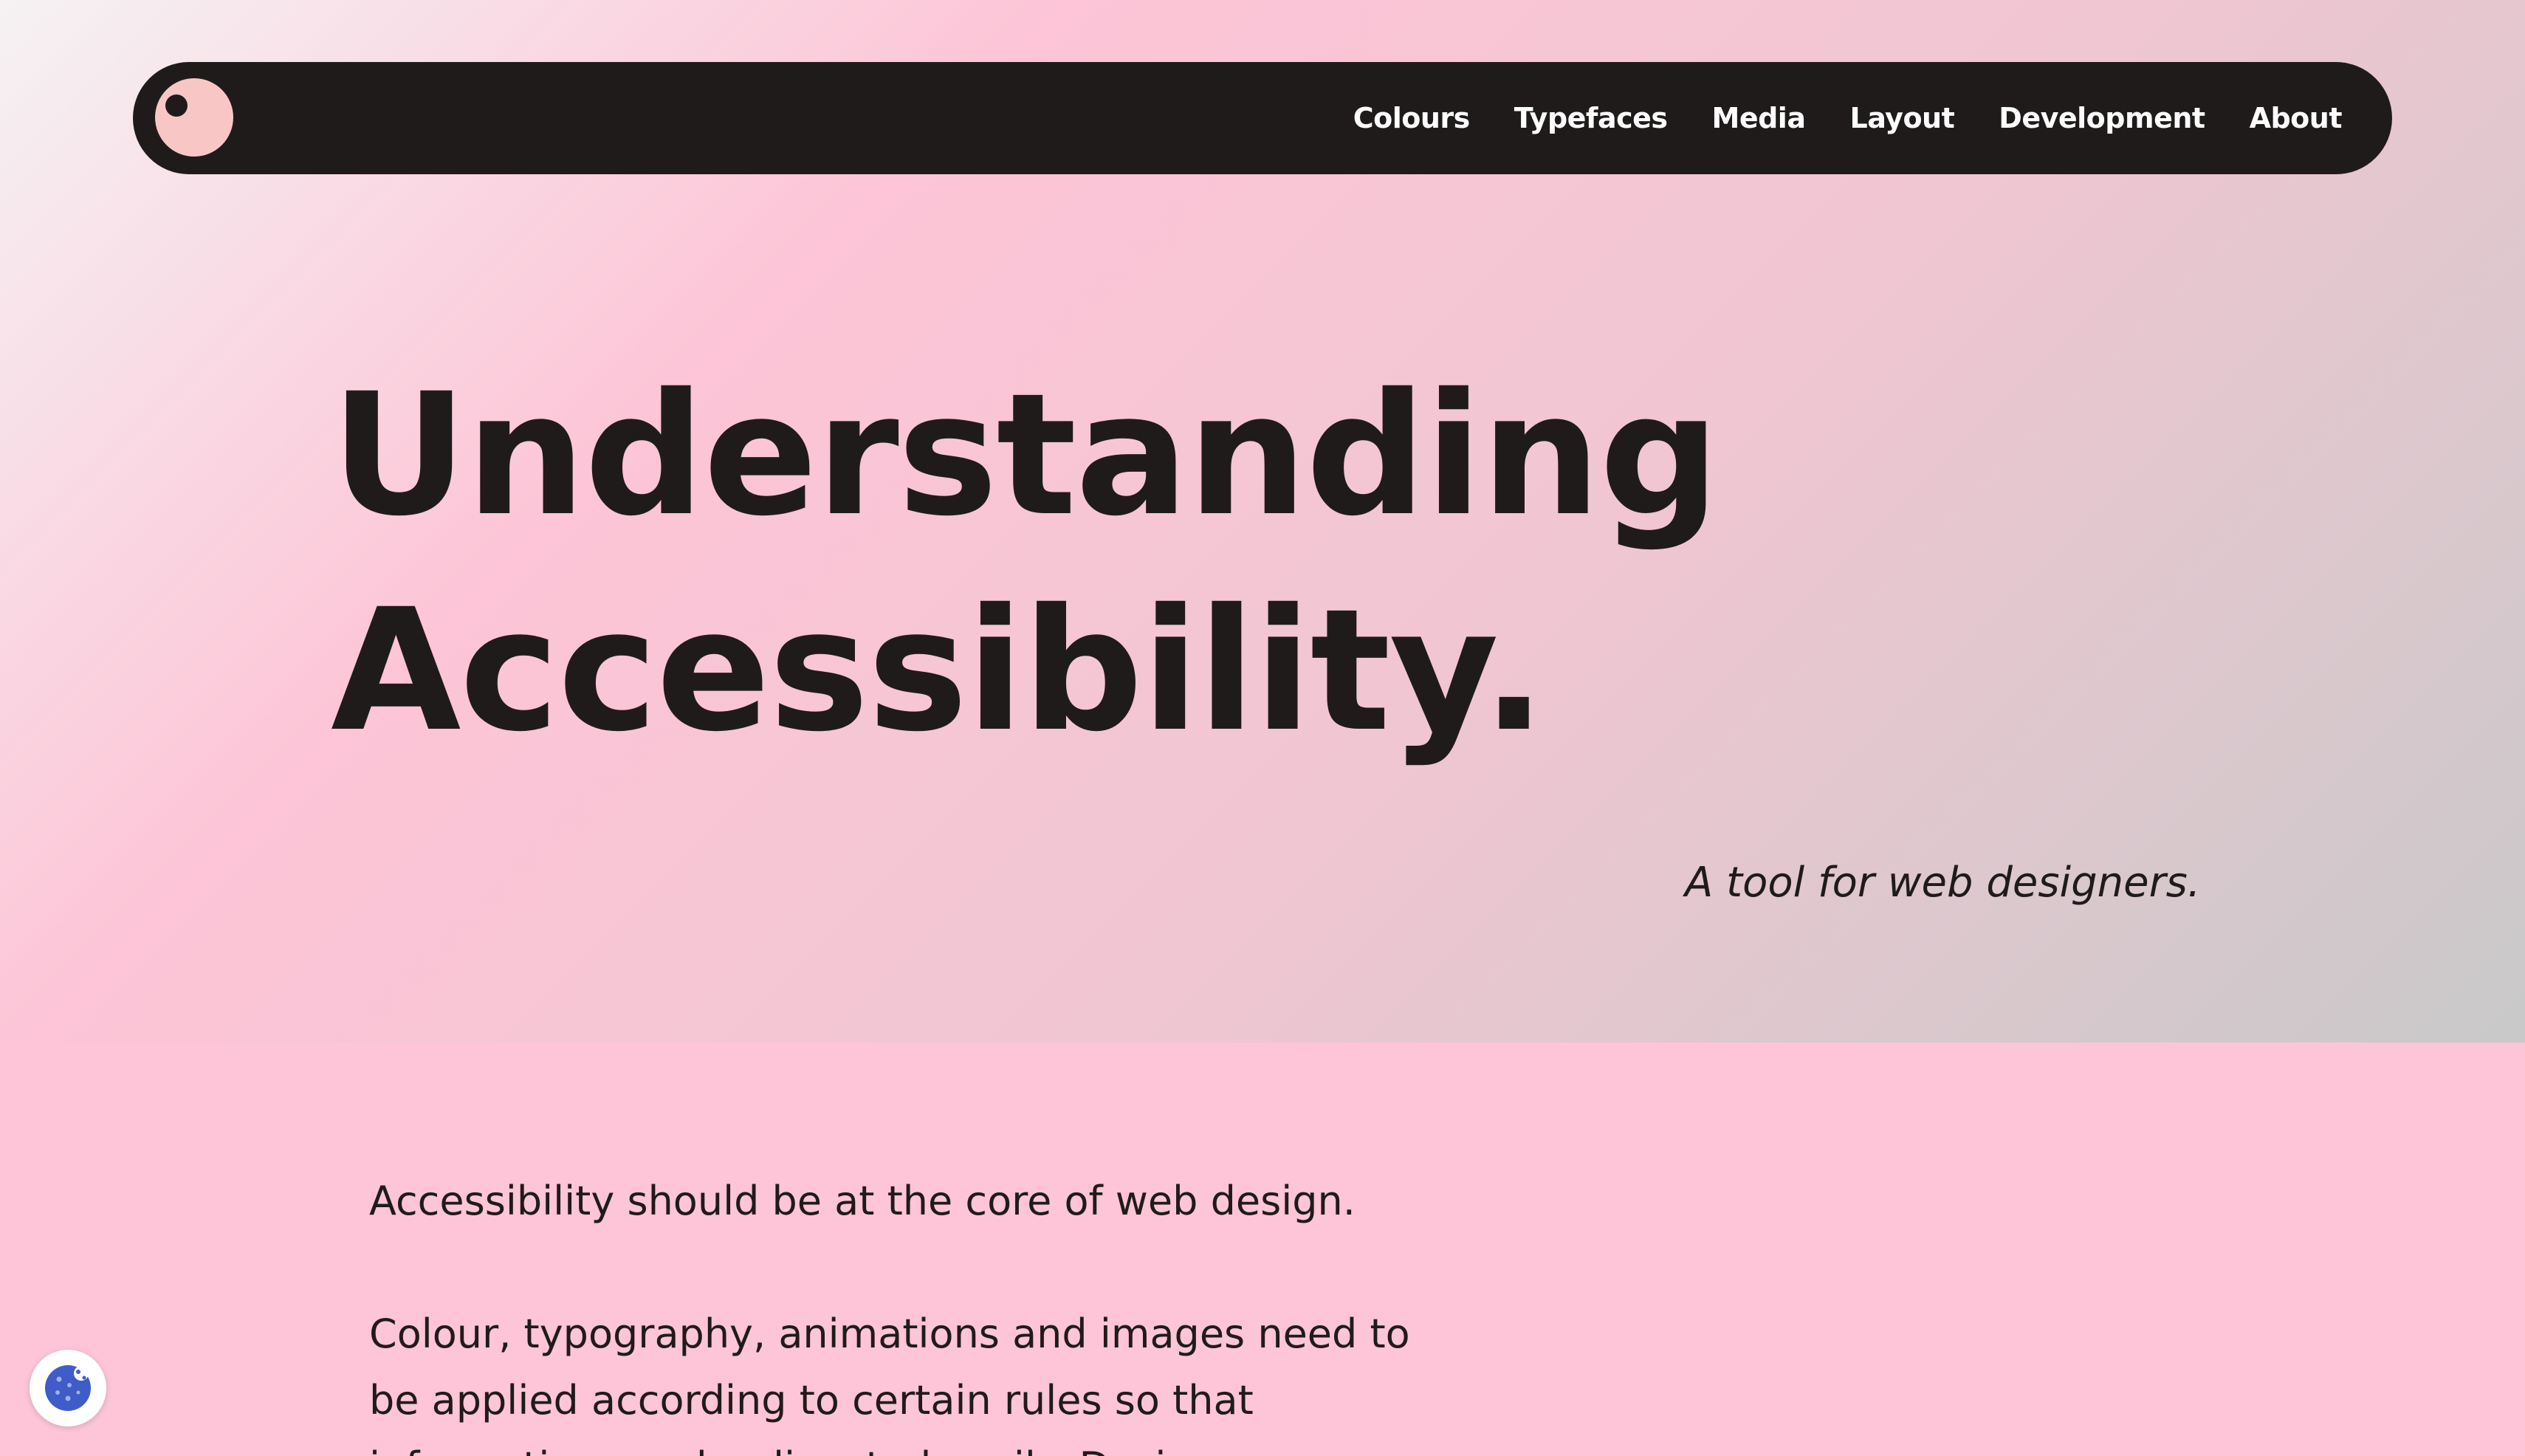  I want to click on cookie-settings-button, so click(68, 1388).